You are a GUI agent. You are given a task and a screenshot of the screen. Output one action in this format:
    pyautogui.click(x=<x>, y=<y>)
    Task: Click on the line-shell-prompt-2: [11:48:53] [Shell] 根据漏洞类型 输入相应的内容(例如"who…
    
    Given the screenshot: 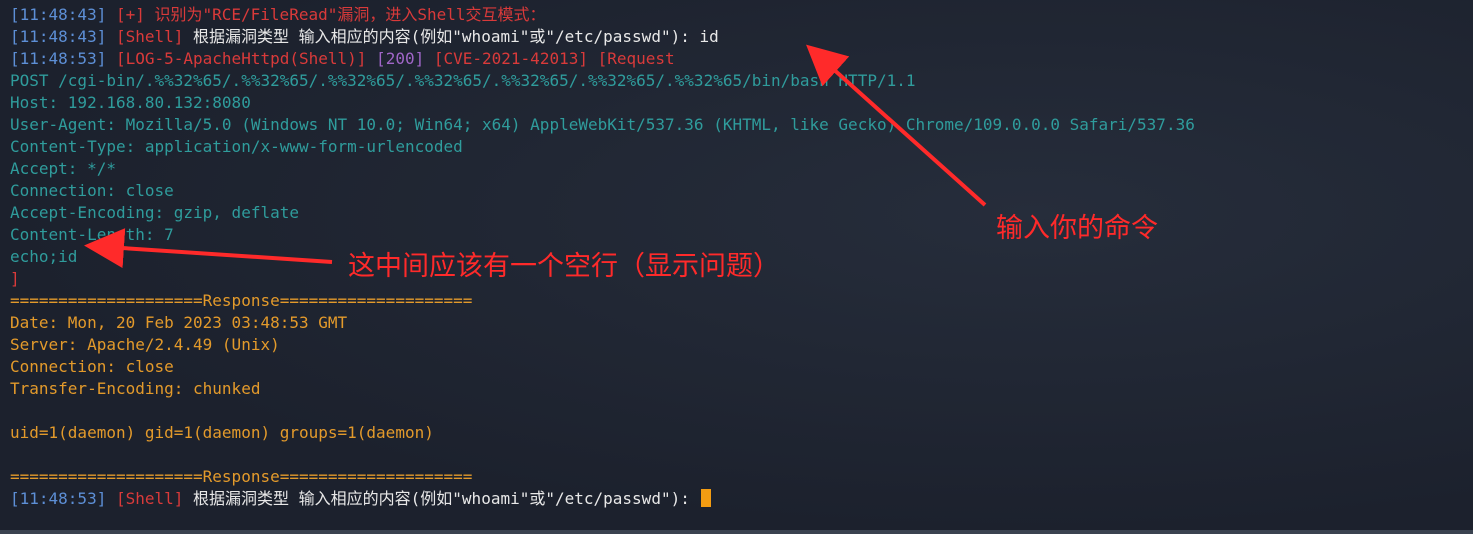 What is the action you would take?
    pyautogui.click(x=602, y=499)
    